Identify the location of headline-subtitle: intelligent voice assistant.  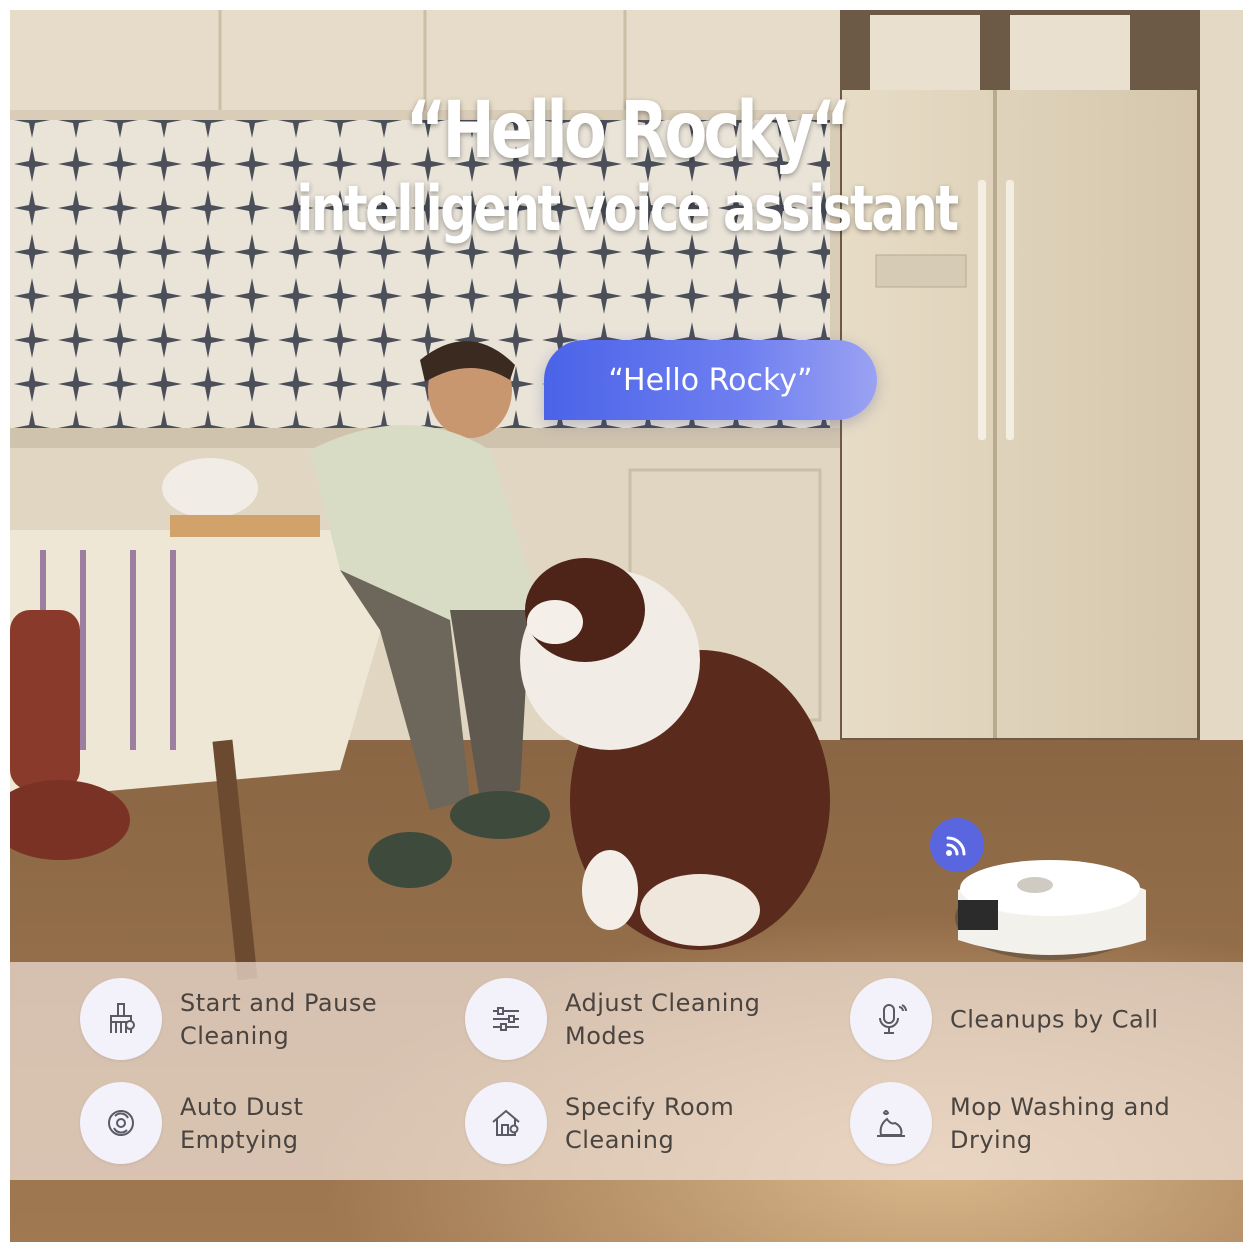
(627, 208).